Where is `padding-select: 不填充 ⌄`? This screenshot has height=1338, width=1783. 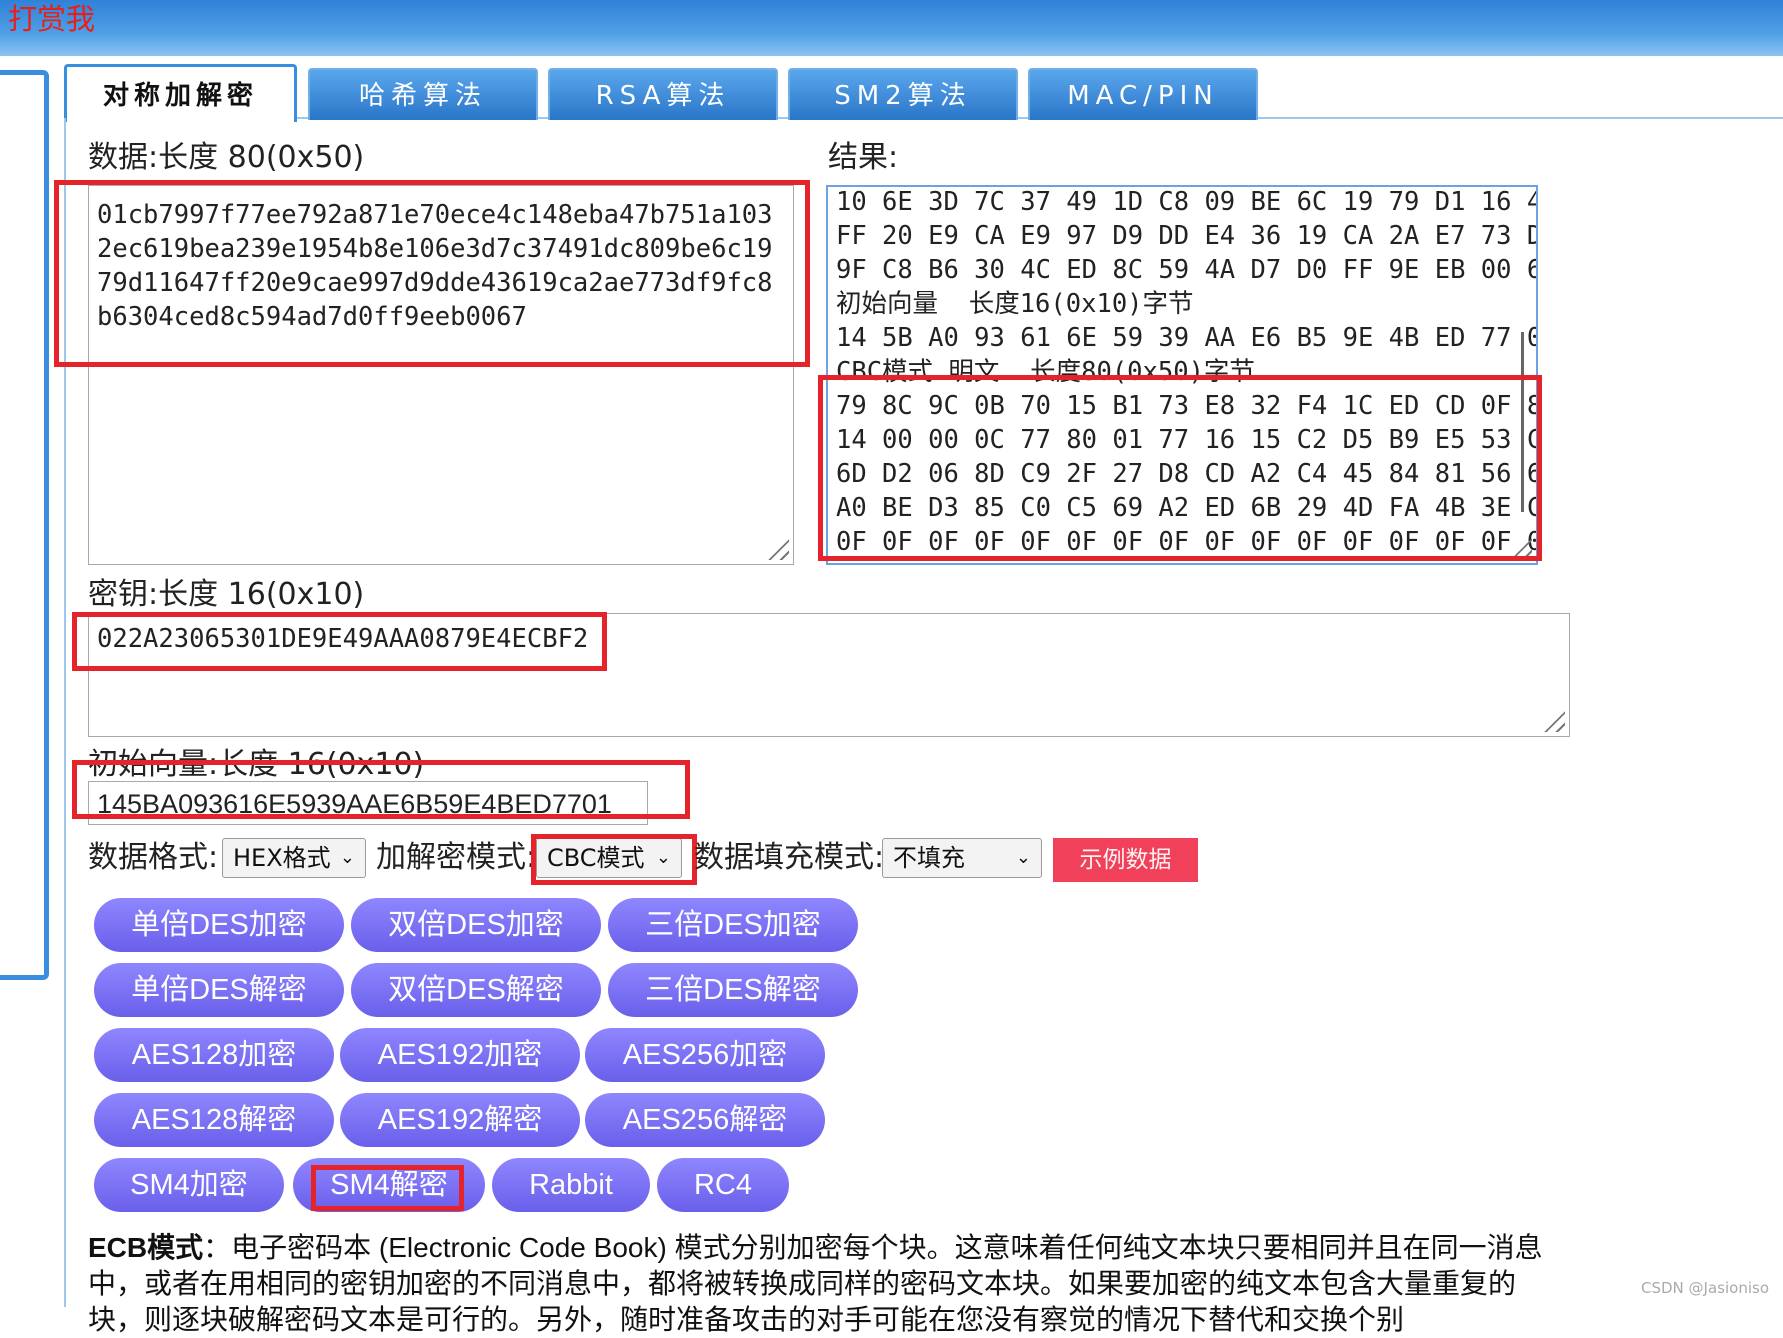 padding-select: 不填充 ⌄ is located at coordinates (962, 858).